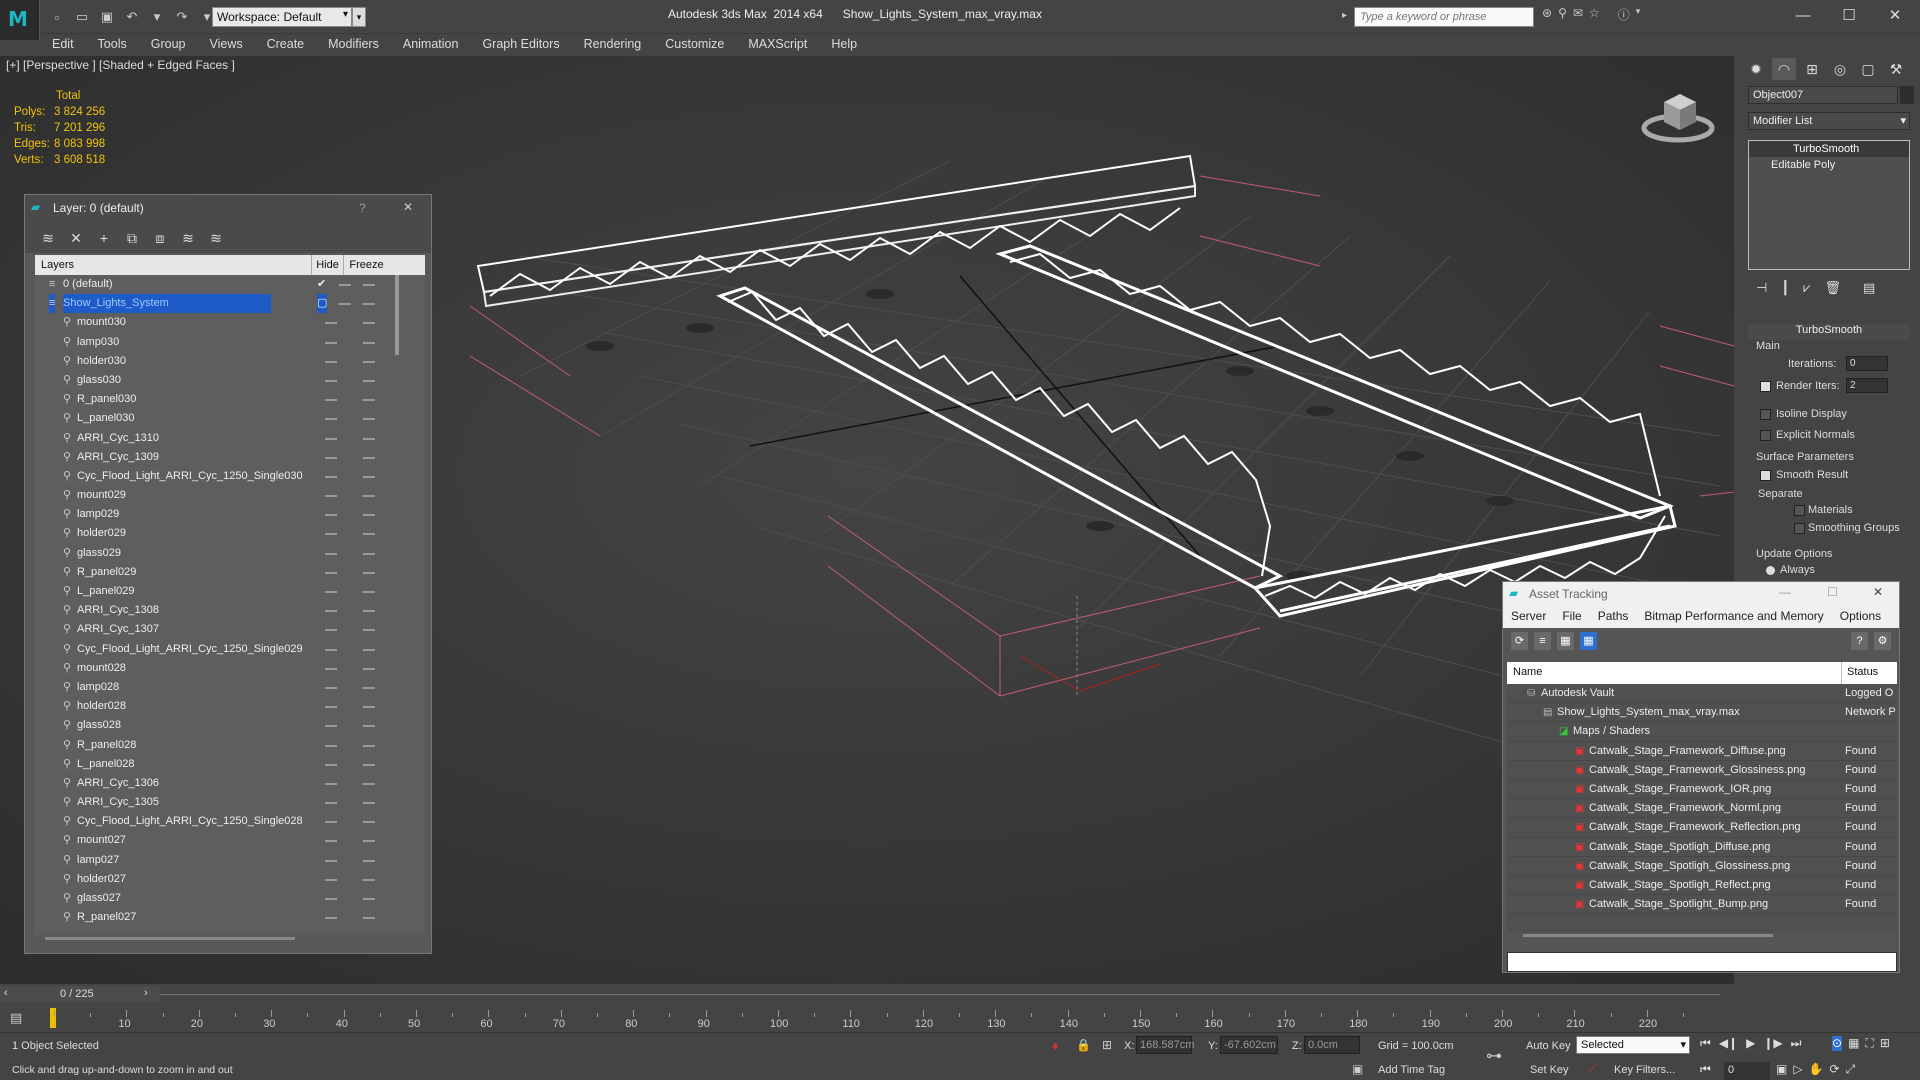  What do you see at coordinates (1548, 1046) in the screenshot?
I see `auto-key-button: Auto Key` at bounding box center [1548, 1046].